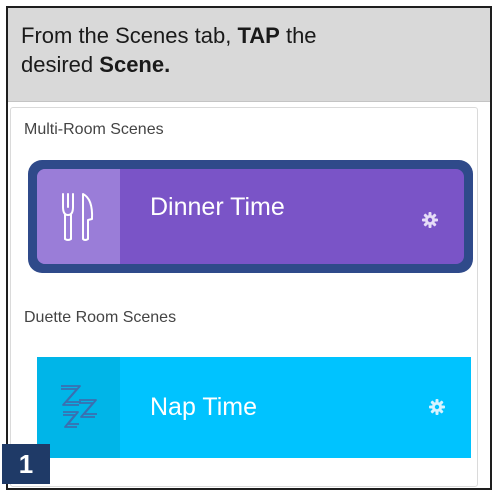  Describe the element at coordinates (57, 64) in the screenshot. I see `instruction-text: desired` at that location.